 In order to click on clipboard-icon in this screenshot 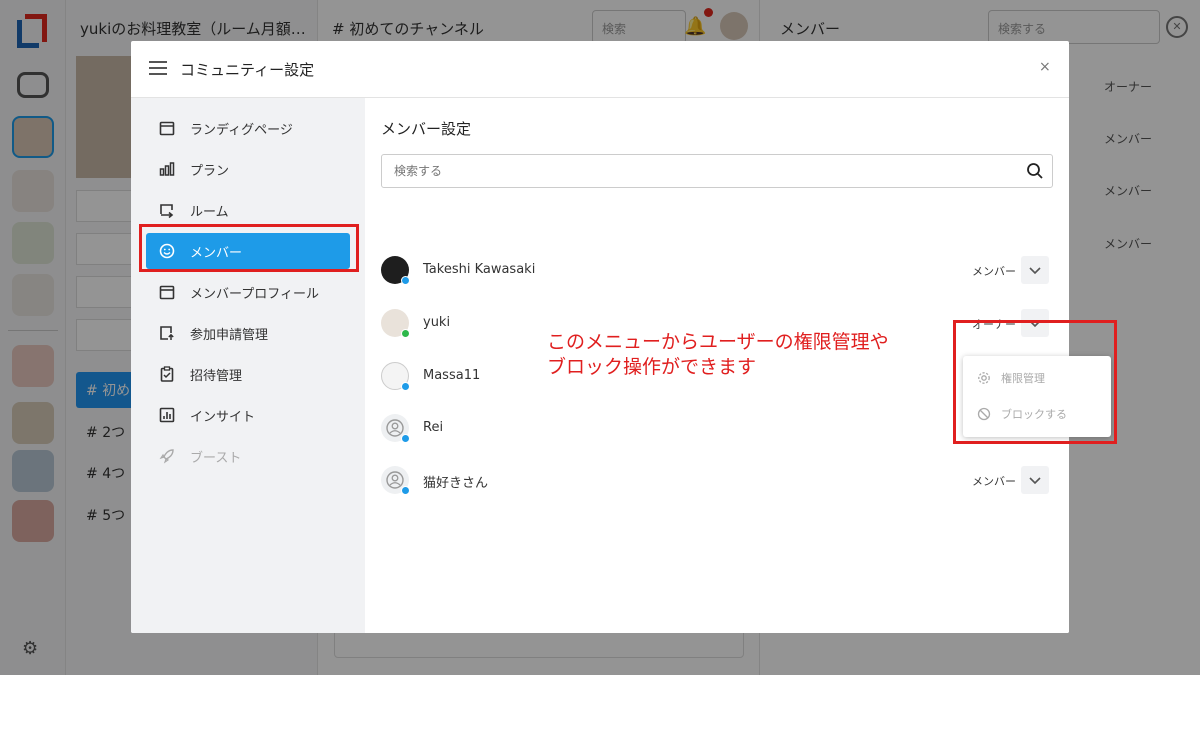, I will do `click(167, 374)`.